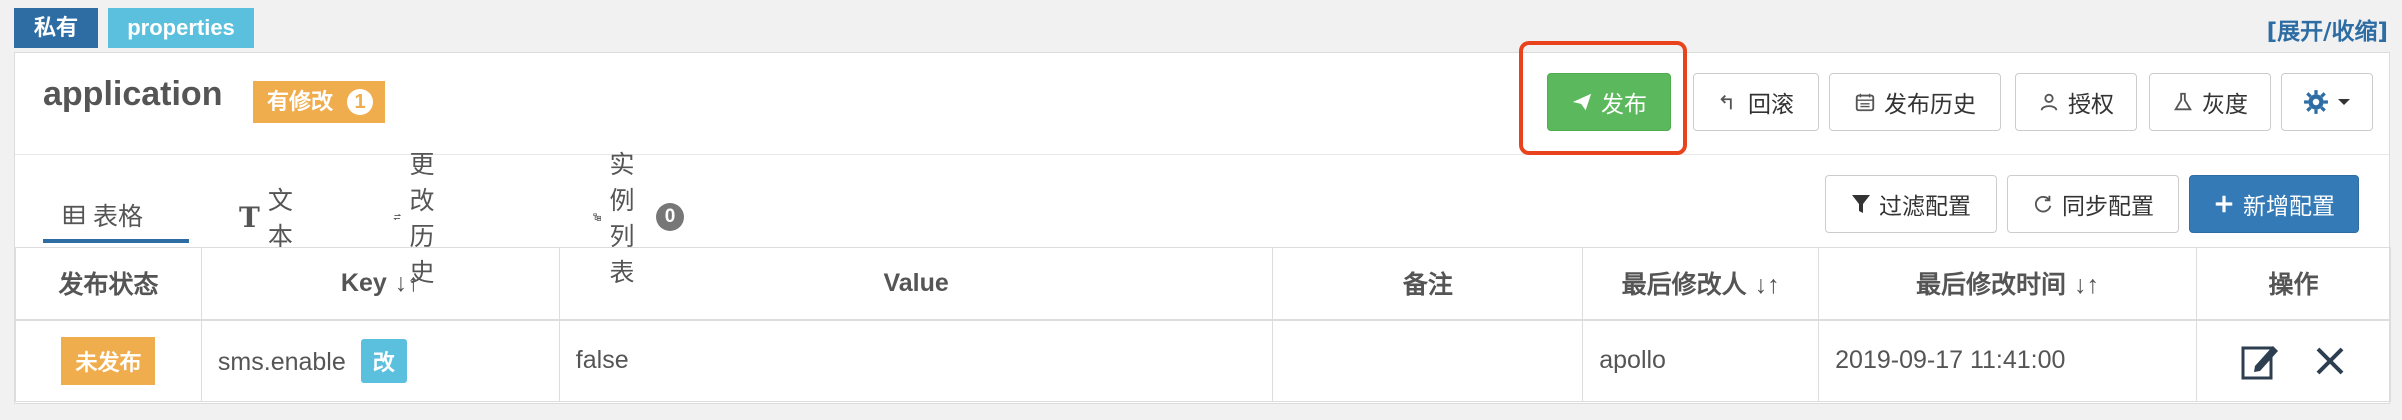  Describe the element at coordinates (181, 28) in the screenshot. I see `format-badge: properties` at that location.